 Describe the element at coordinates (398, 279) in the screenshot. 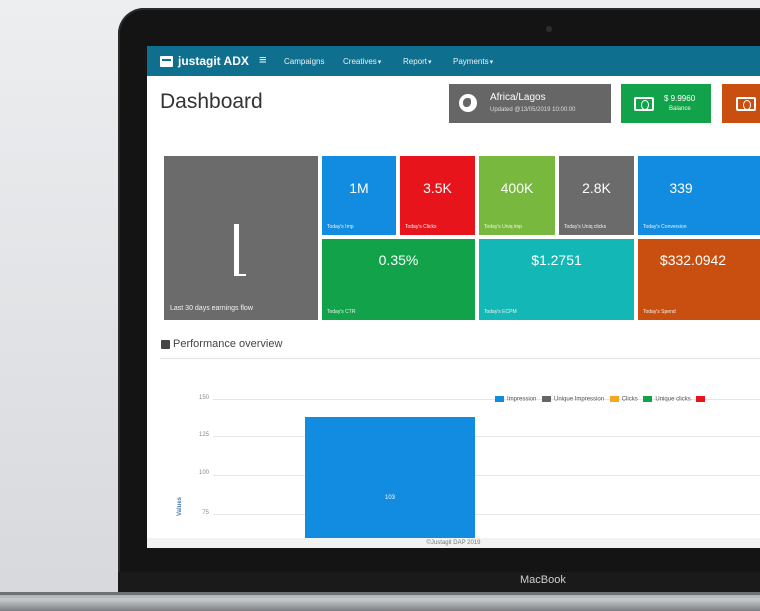

I see `ctr-tile: 0.35% Today's CTR` at that location.